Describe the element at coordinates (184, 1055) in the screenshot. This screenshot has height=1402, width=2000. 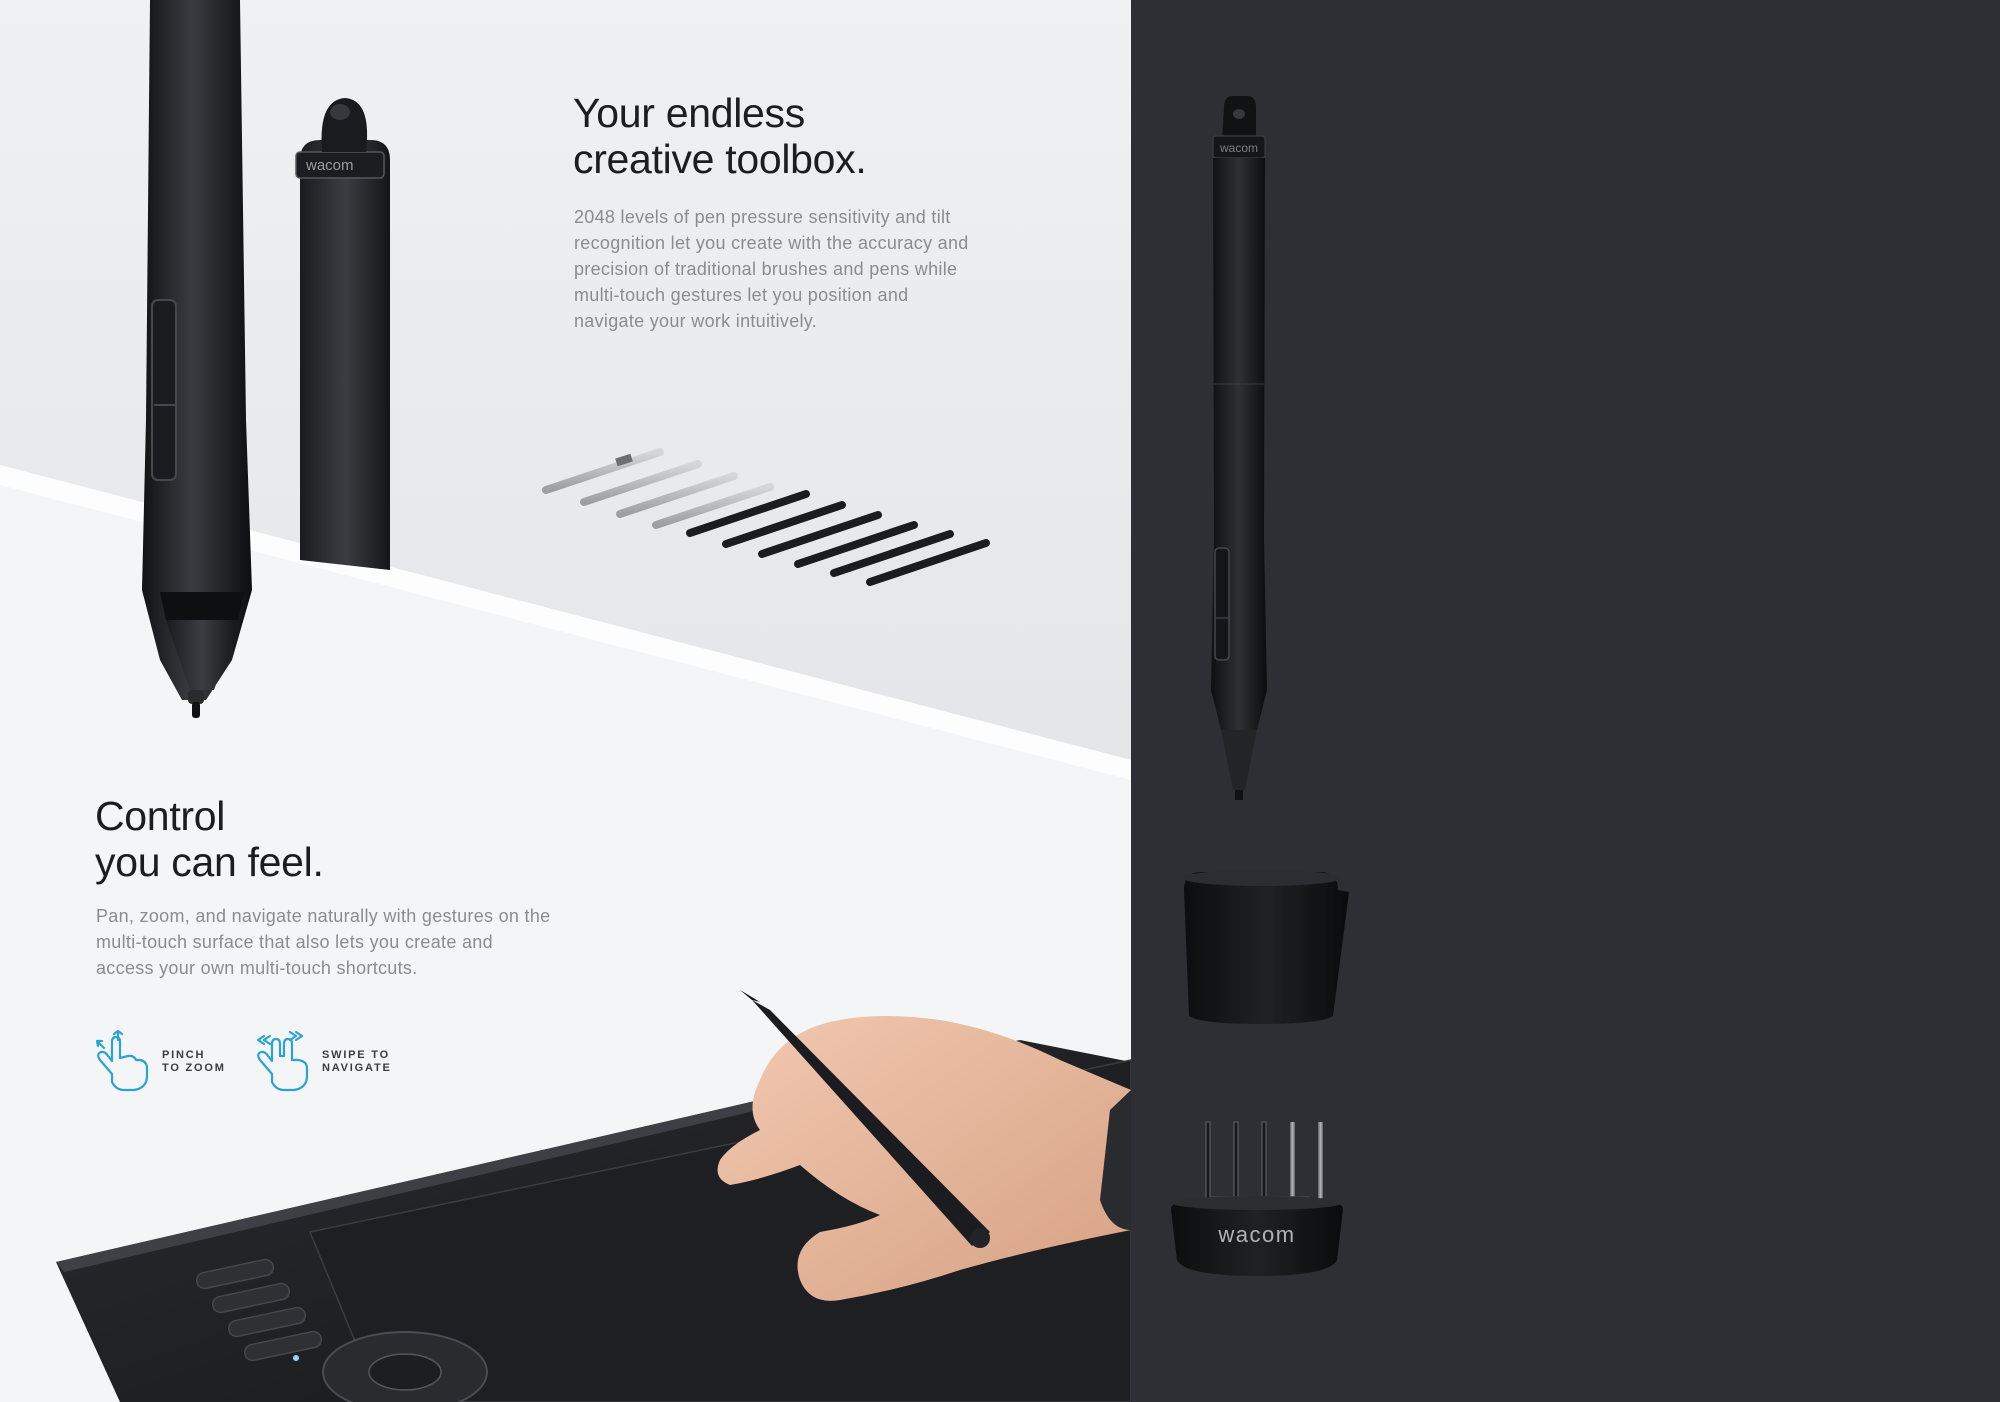
I see `gesture-pinch-label-line1: PINCH` at that location.